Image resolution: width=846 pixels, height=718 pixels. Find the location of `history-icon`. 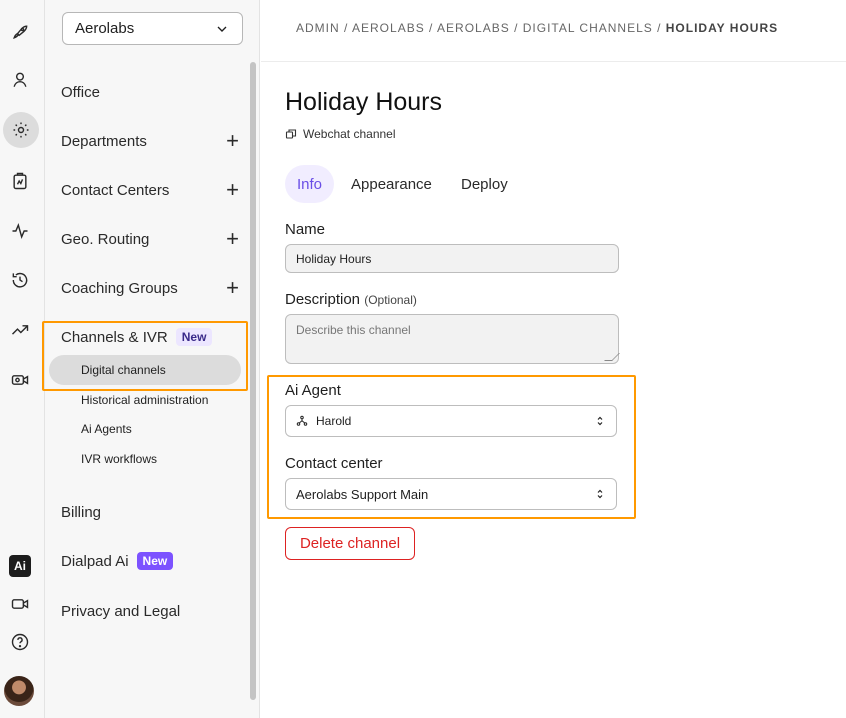

history-icon is located at coordinates (20, 280).